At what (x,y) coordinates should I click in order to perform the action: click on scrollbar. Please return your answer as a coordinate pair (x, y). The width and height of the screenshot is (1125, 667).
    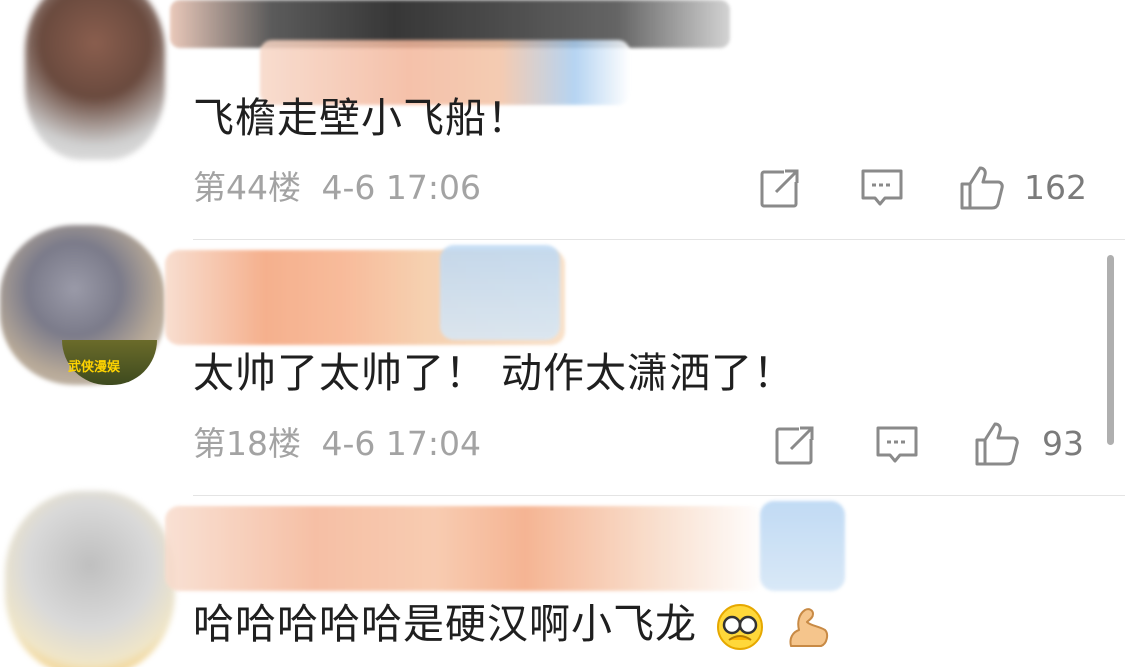
    Looking at the image, I should click on (1110, 350).